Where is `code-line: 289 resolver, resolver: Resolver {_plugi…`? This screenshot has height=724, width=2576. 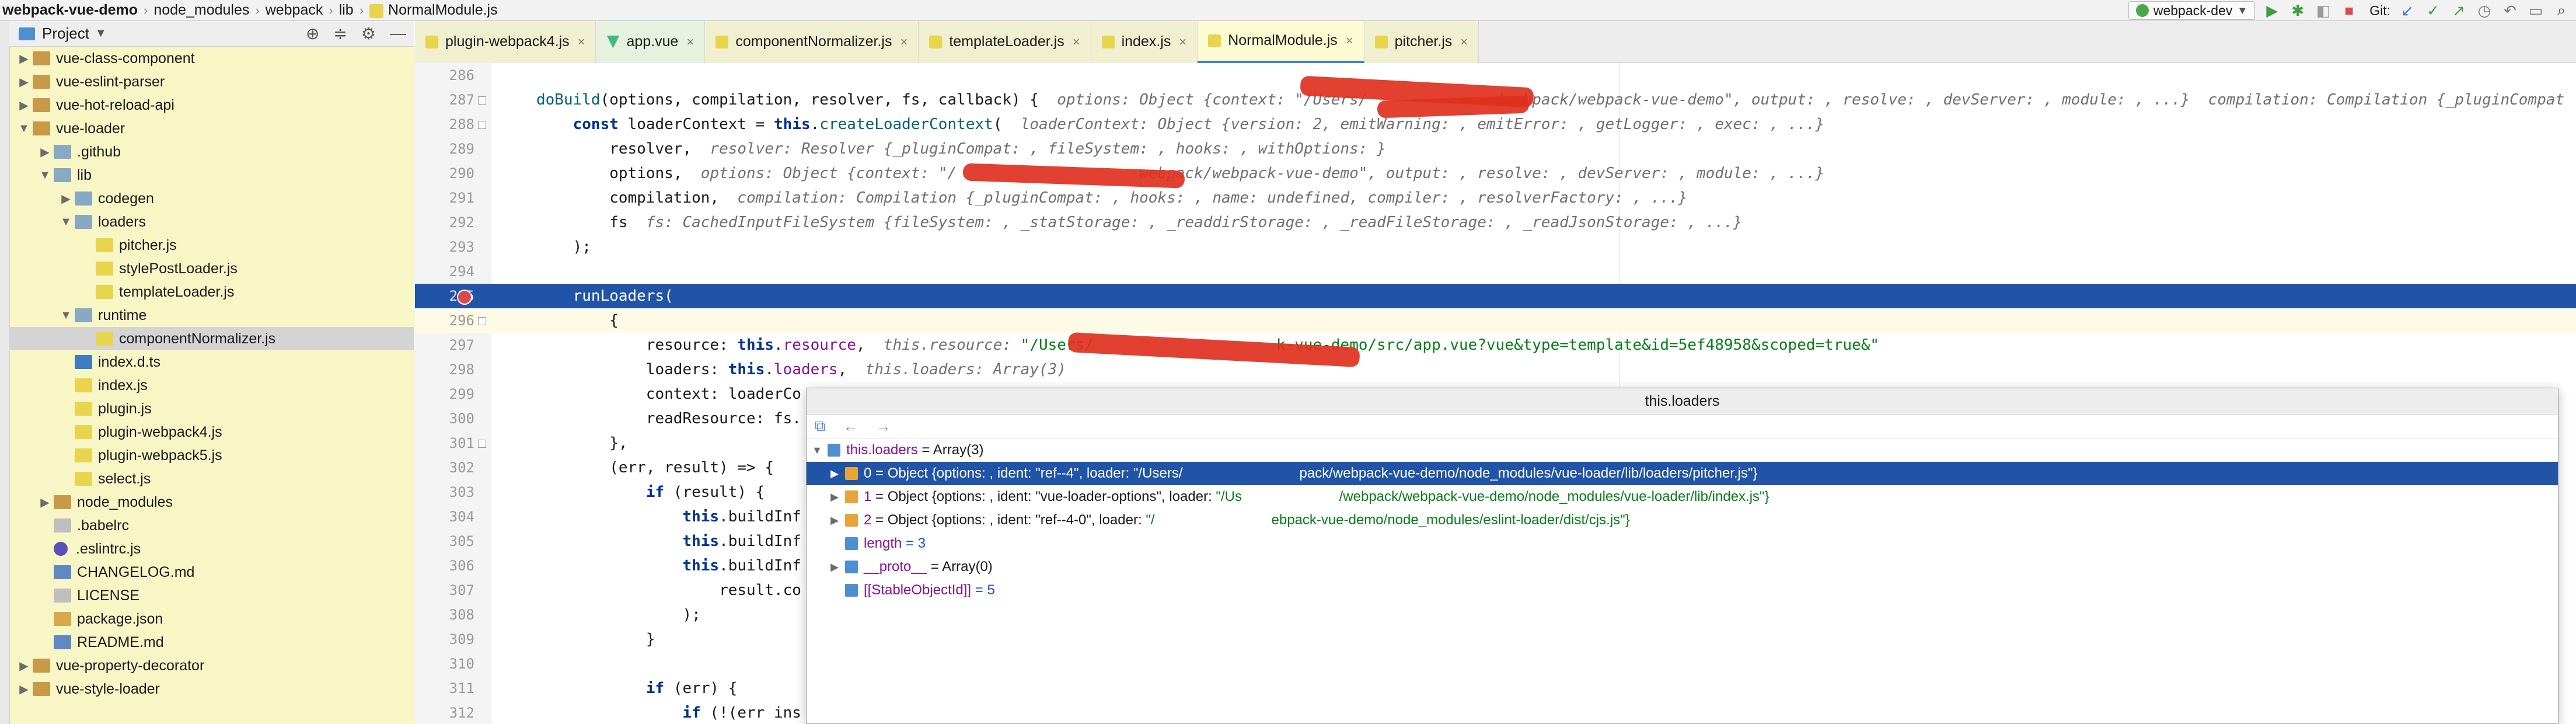
code-line: 289 resolver, resolver: Resolver {_plugi… is located at coordinates (1495, 149).